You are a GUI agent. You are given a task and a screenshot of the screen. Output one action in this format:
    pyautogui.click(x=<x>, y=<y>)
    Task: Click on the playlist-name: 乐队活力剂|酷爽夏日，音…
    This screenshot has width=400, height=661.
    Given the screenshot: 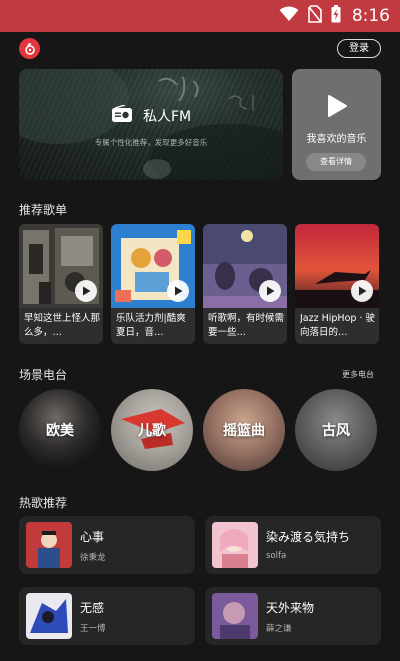 What is the action you would take?
    pyautogui.click(x=151, y=325)
    